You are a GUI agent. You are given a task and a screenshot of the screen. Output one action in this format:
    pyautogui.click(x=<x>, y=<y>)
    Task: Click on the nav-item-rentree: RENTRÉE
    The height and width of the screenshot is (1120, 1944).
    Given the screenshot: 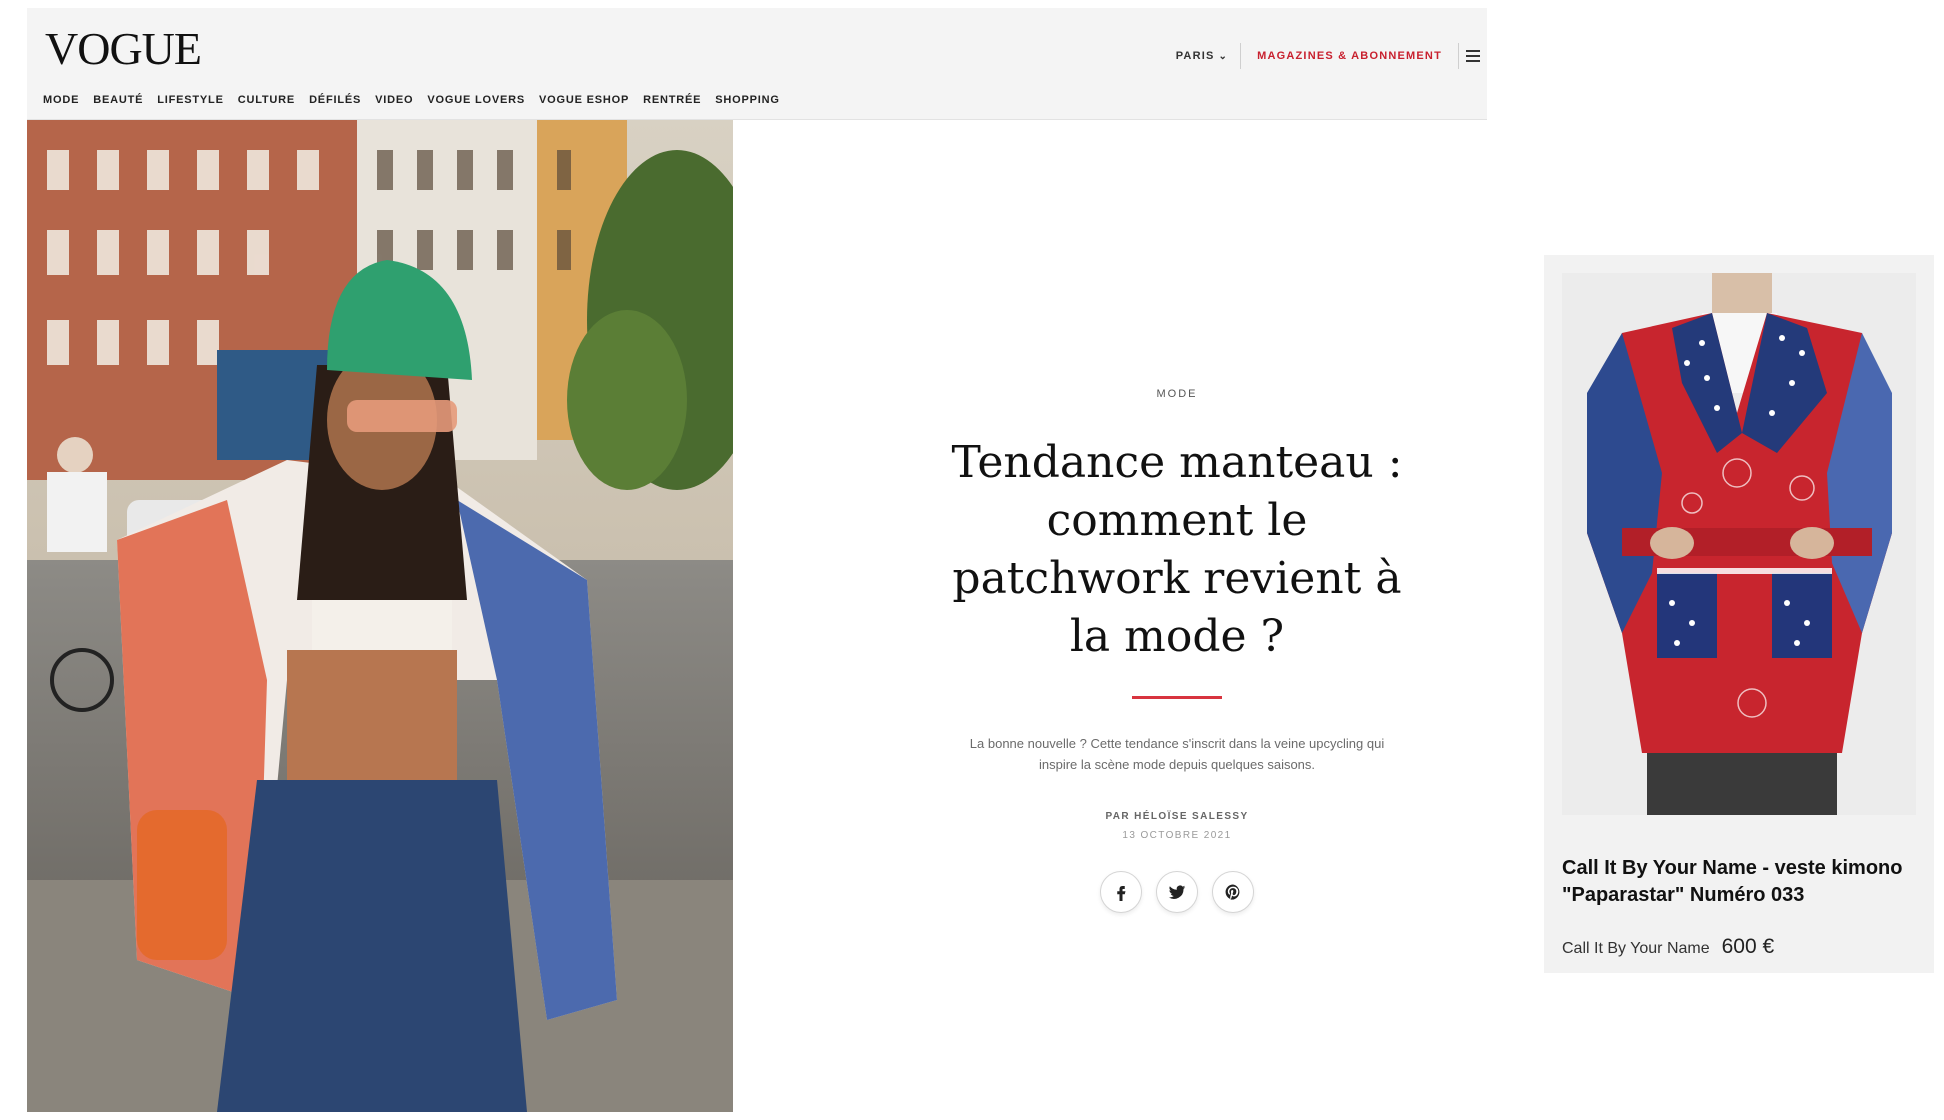 What is the action you would take?
    pyautogui.click(x=672, y=100)
    